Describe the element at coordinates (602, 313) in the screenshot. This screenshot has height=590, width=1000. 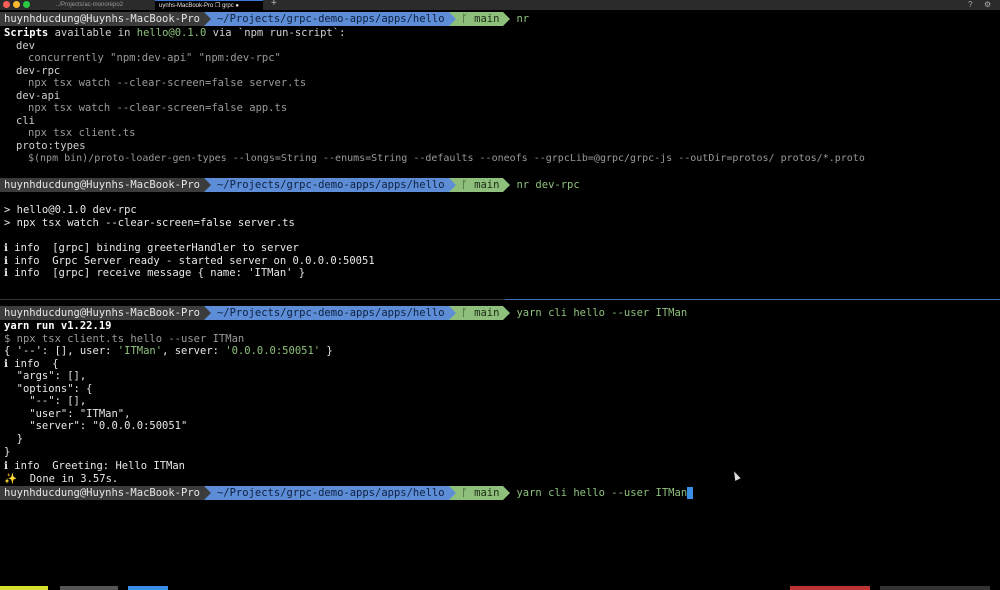
I see `command-text: yarn cli hello --user ITMan` at that location.